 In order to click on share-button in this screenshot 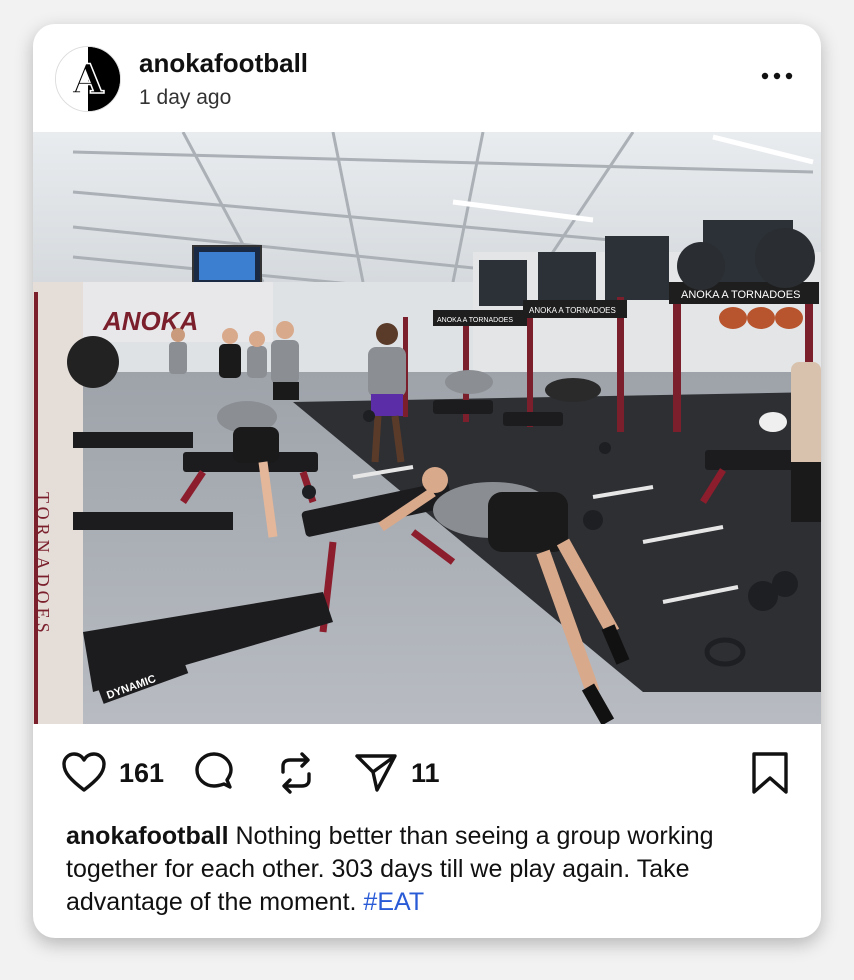, I will do `click(376, 773)`.